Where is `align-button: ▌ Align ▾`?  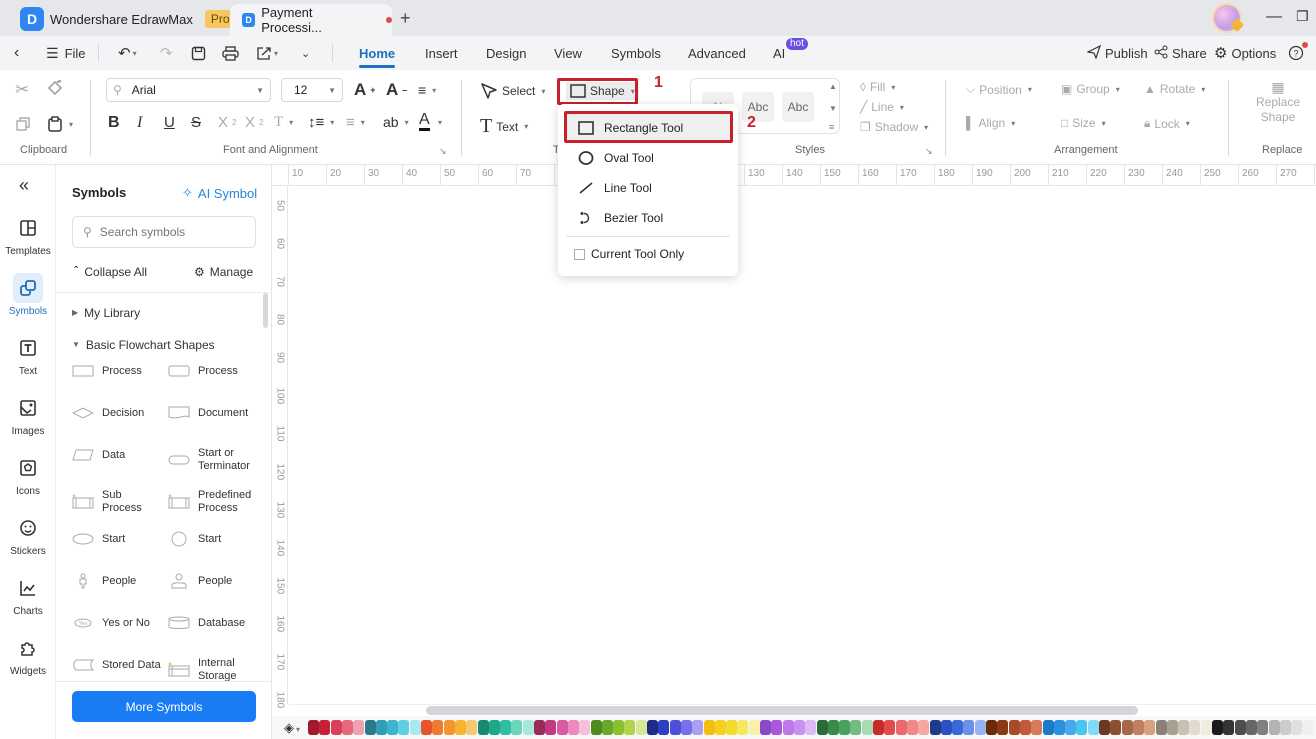 align-button: ▌ Align ▾ is located at coordinates (990, 123).